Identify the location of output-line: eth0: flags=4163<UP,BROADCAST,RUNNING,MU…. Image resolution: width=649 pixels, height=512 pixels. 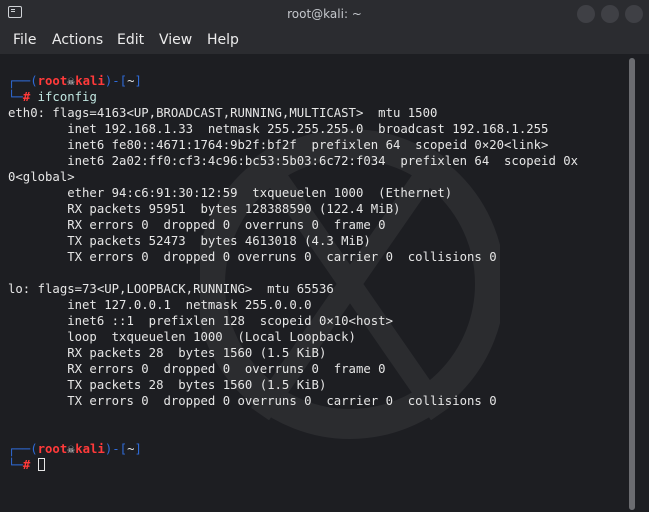
(223, 113).